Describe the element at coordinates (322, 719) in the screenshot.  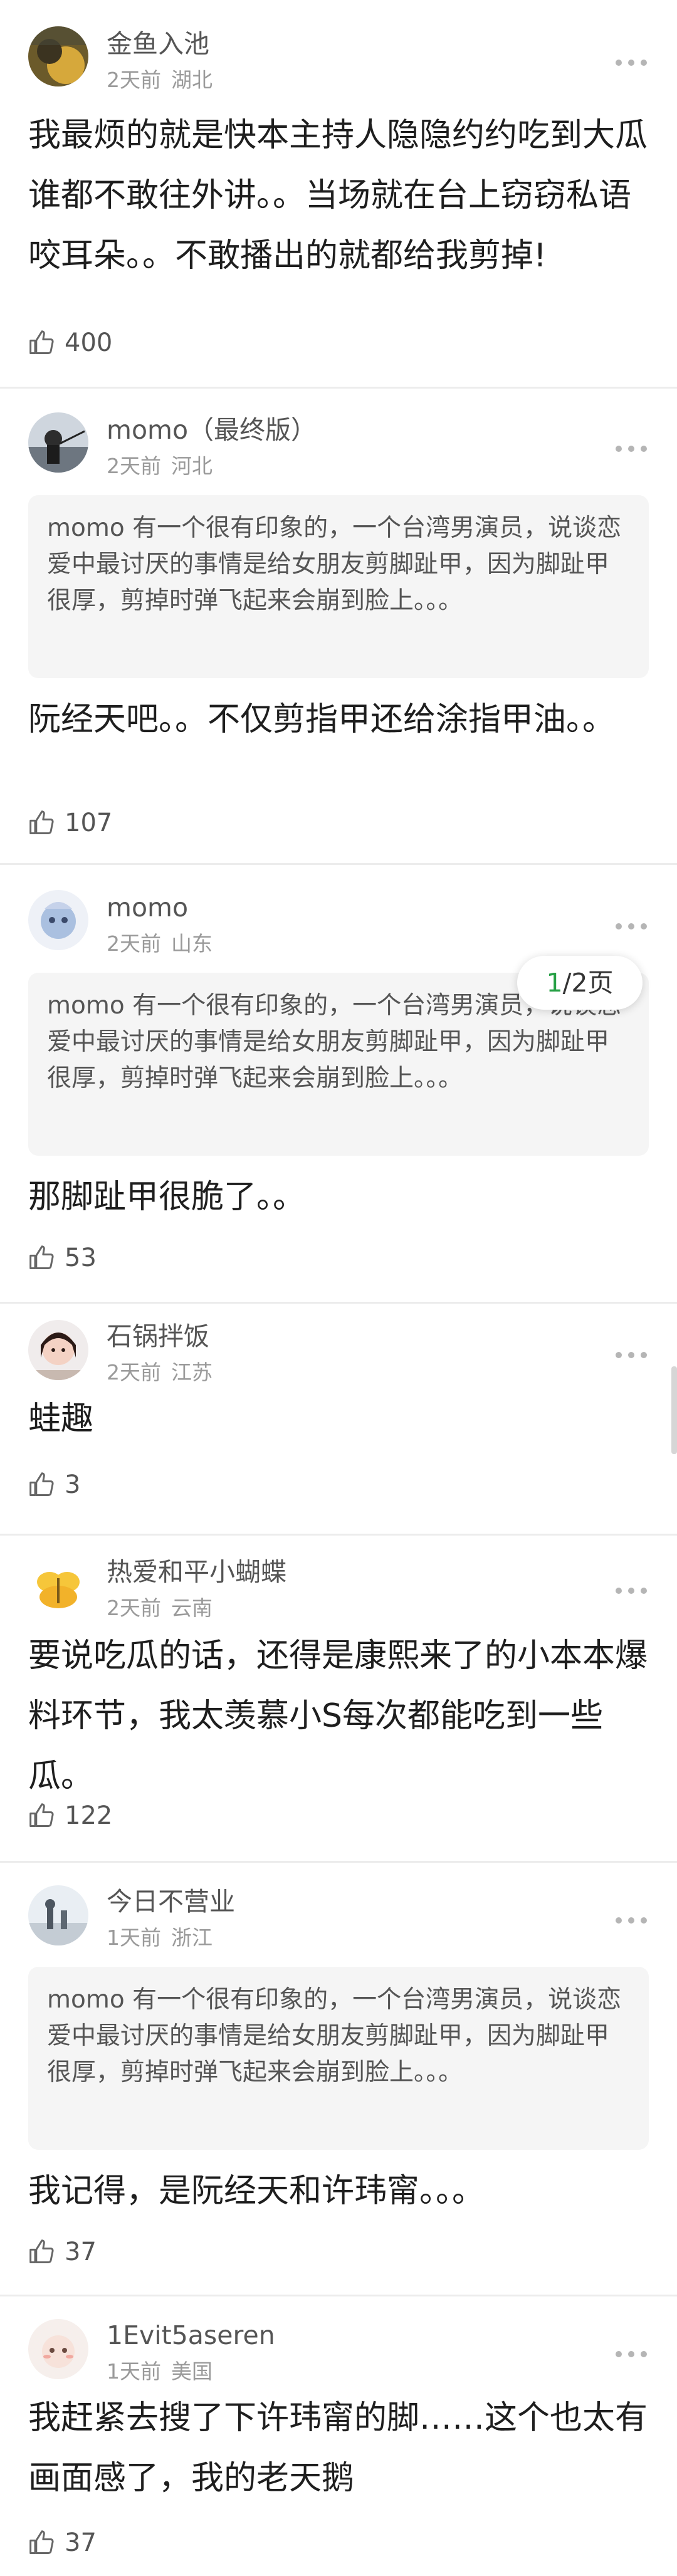
I see `comment-text: 阮经天吧。。不仅剪指甲还给涂指甲油。。` at that location.